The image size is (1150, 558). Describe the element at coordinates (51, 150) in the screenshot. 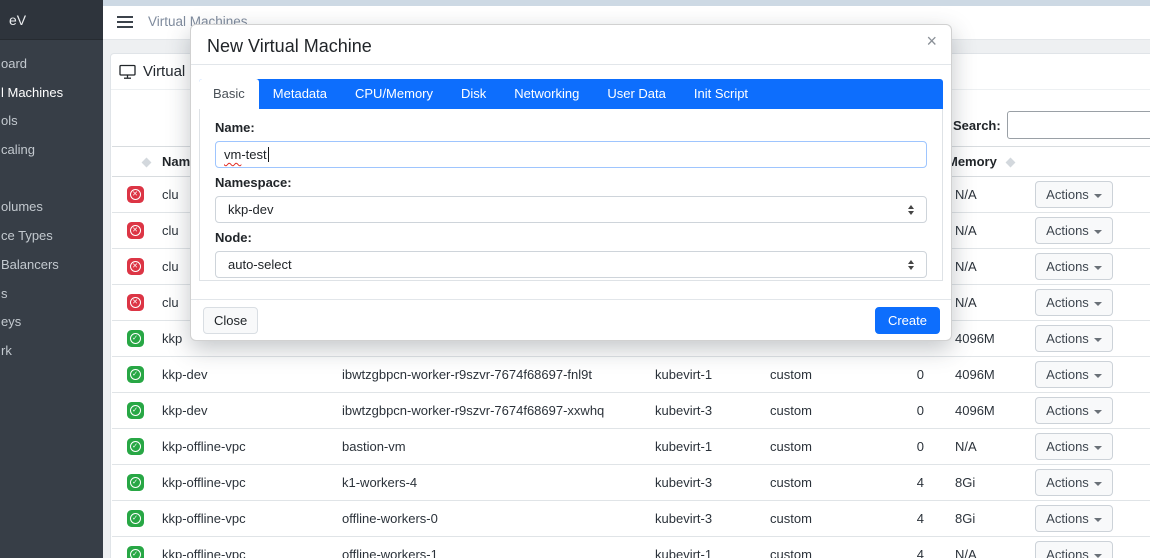

I see `sidebar-item: caling` at that location.